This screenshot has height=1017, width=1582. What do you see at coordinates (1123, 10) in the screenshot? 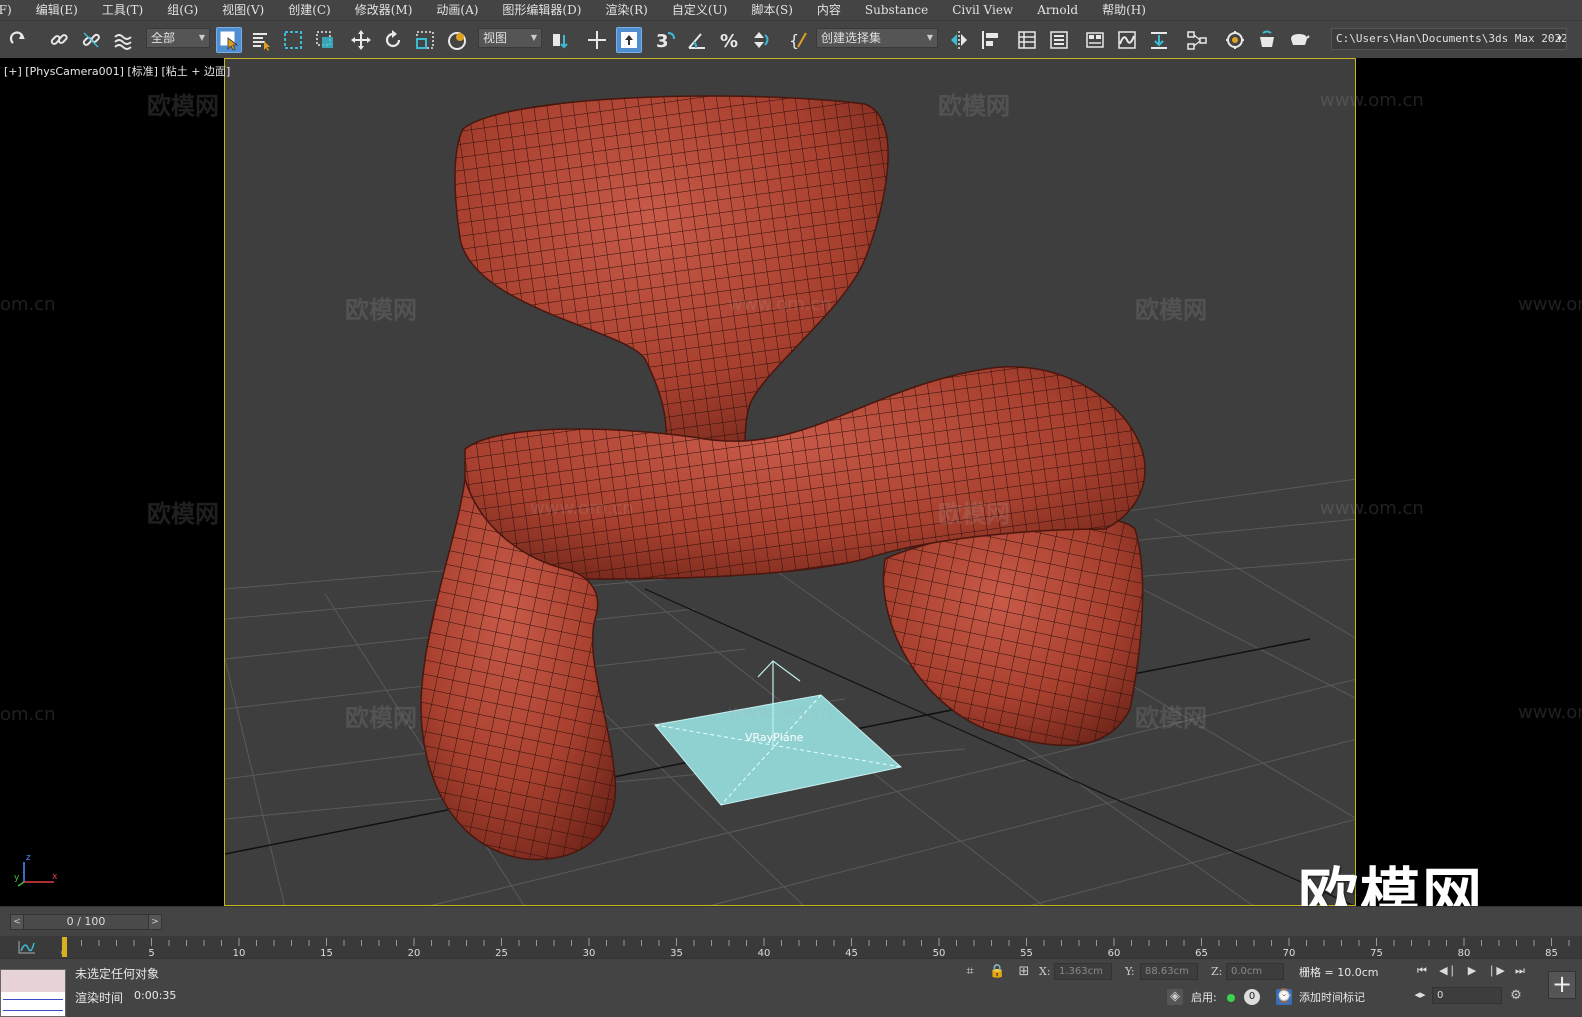
I see `menu-item: 帮助(H)` at bounding box center [1123, 10].